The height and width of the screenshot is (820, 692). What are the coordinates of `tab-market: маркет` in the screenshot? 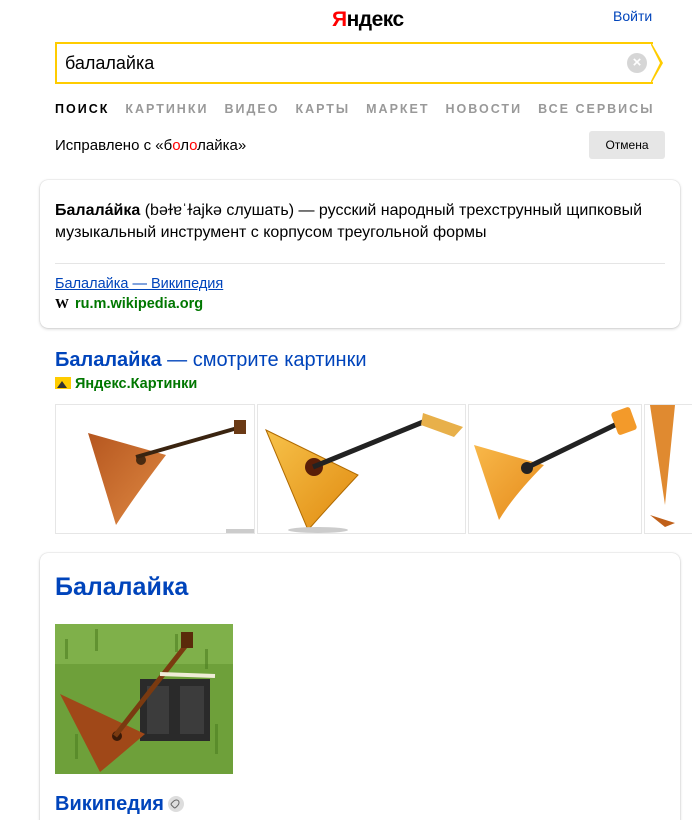 It's located at (397, 109).